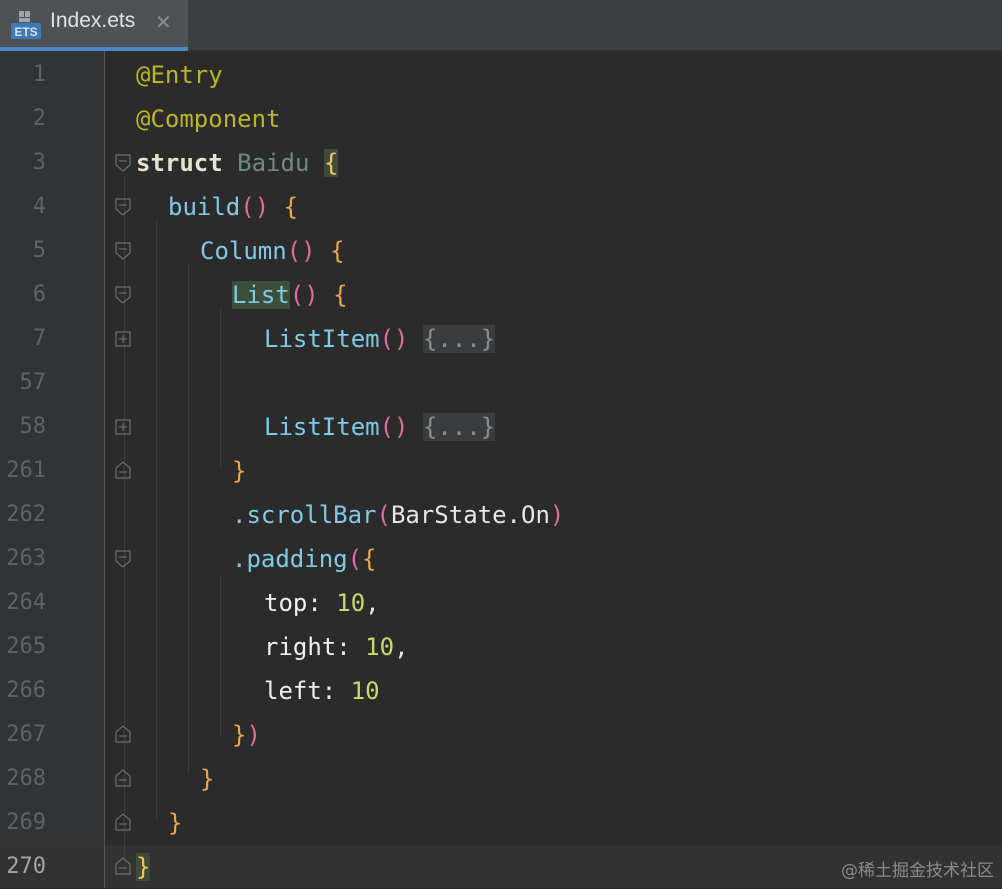 The width and height of the screenshot is (1002, 889). I want to click on line-number: 7, so click(39, 338).